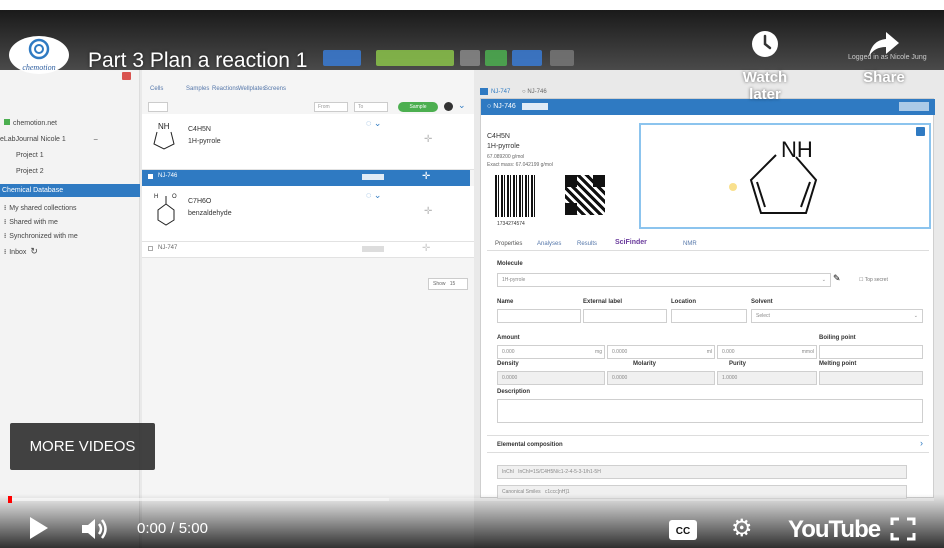 The image size is (944, 548). I want to click on detail-header: ○ NJ-746, so click(708, 107).